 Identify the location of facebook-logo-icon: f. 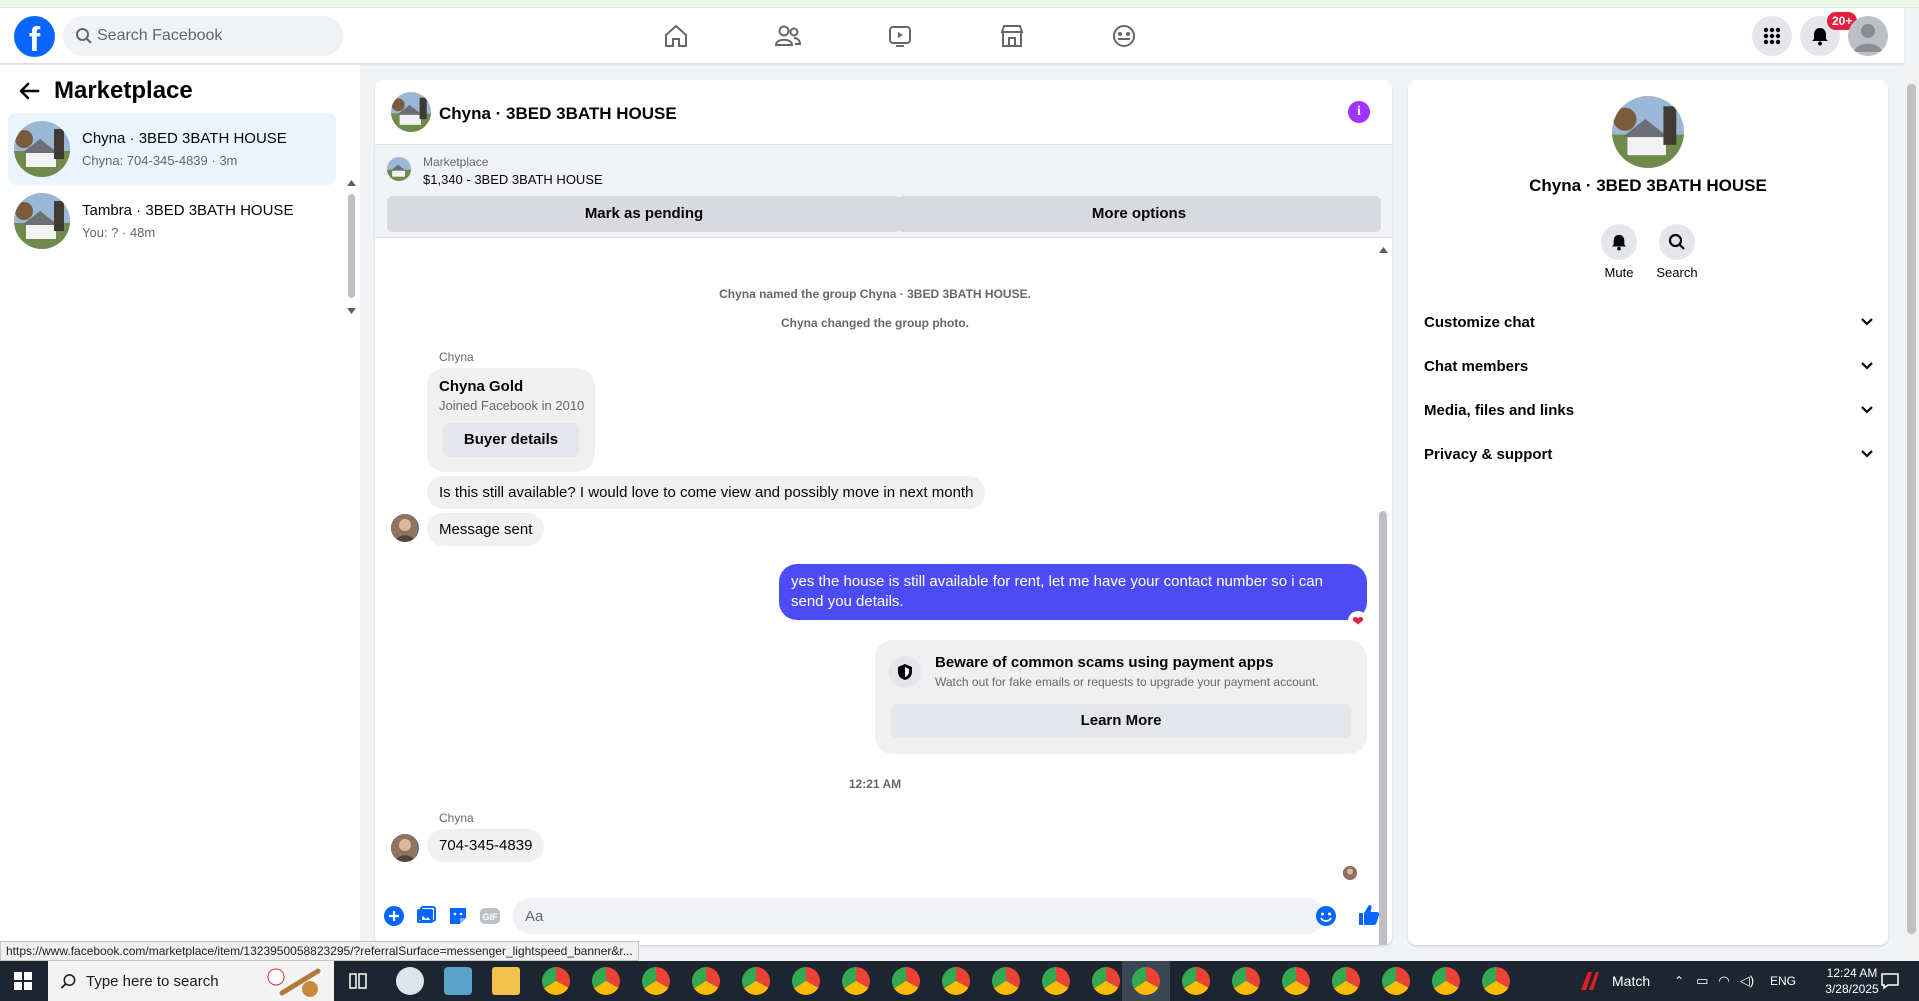
(34, 36).